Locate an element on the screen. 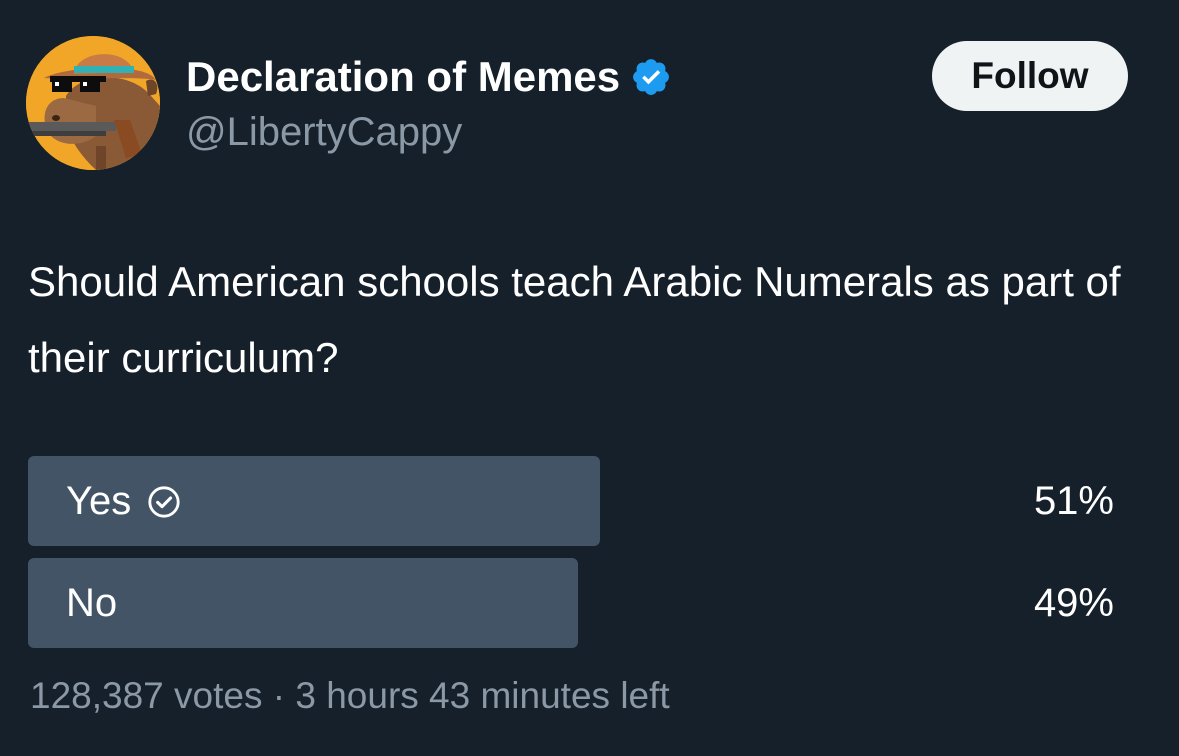 The width and height of the screenshot is (1179, 756). follow-button: Follow is located at coordinates (1030, 76).